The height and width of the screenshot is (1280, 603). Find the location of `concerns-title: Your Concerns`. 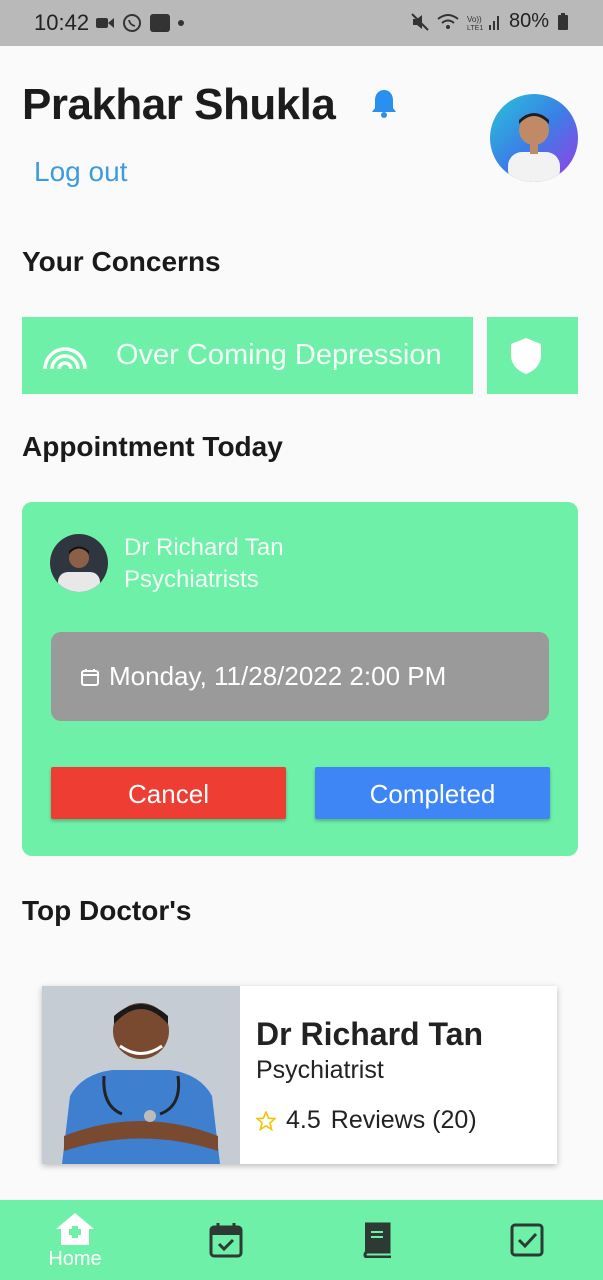

concerns-title: Your Concerns is located at coordinates (121, 261).